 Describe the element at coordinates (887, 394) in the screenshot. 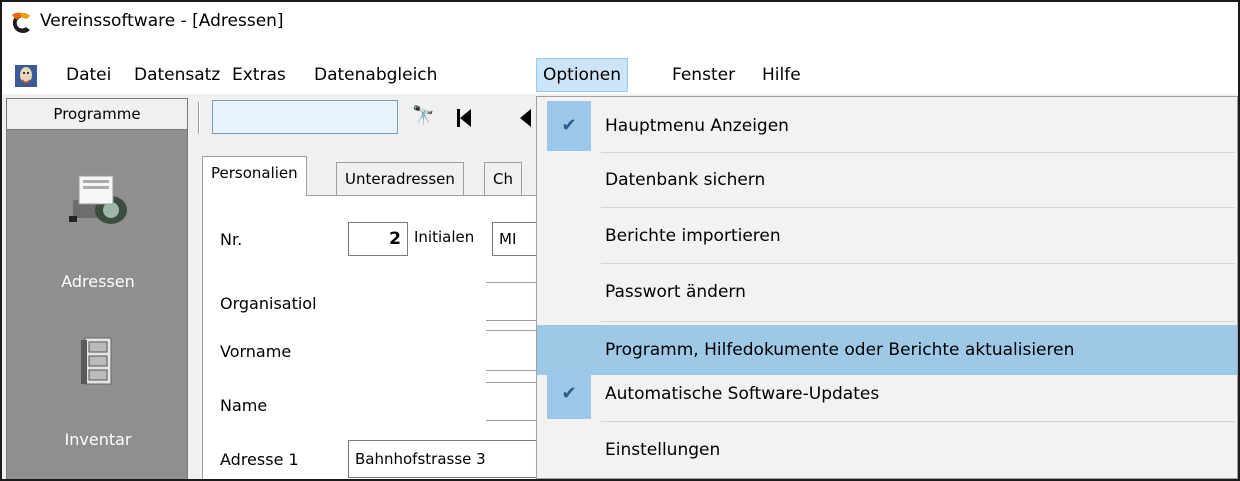

I see `menu-item-automatische-updates: ✔ Automatische Software-Updates` at that location.